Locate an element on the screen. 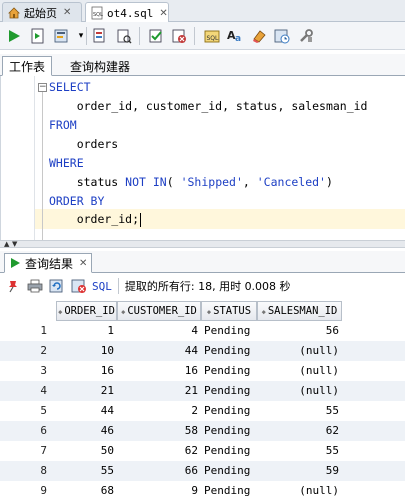 Image resolution: width=405 pixels, height=503 pixels. table-row: 9 68 9 Pending (null) is located at coordinates (202, 491).